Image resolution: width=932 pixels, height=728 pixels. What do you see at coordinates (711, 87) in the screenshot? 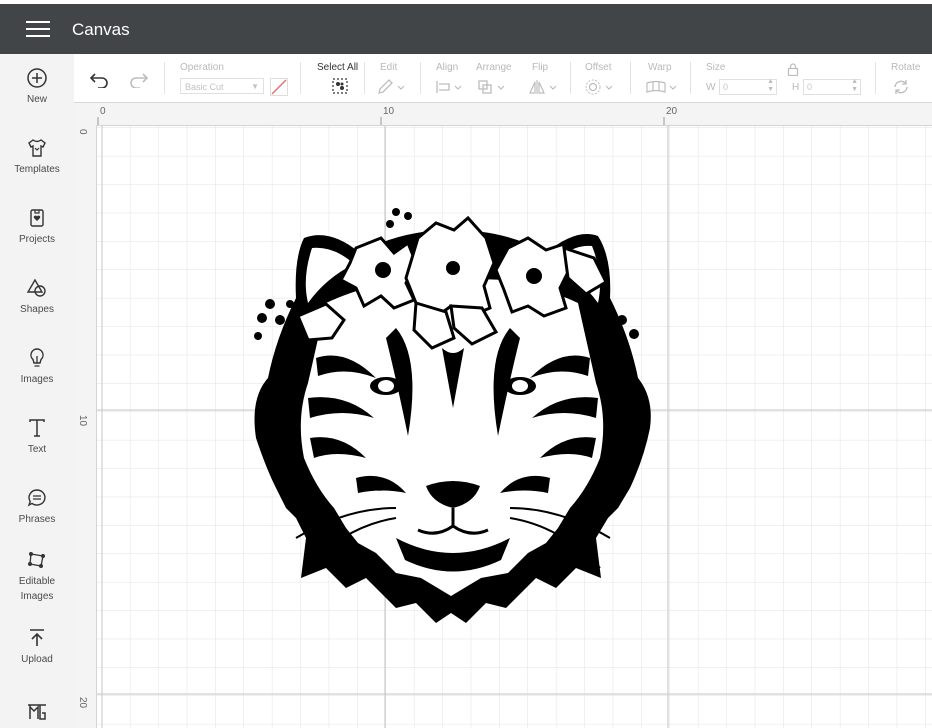
I see `width-label: W` at bounding box center [711, 87].